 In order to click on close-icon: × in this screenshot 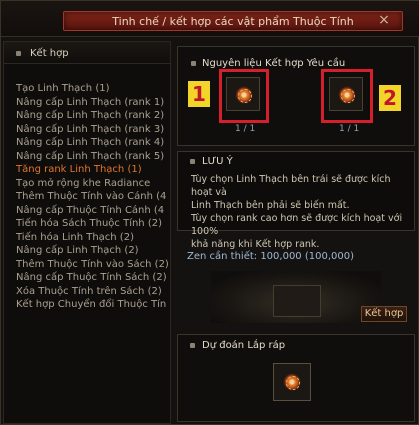, I will do `click(384, 20)`.